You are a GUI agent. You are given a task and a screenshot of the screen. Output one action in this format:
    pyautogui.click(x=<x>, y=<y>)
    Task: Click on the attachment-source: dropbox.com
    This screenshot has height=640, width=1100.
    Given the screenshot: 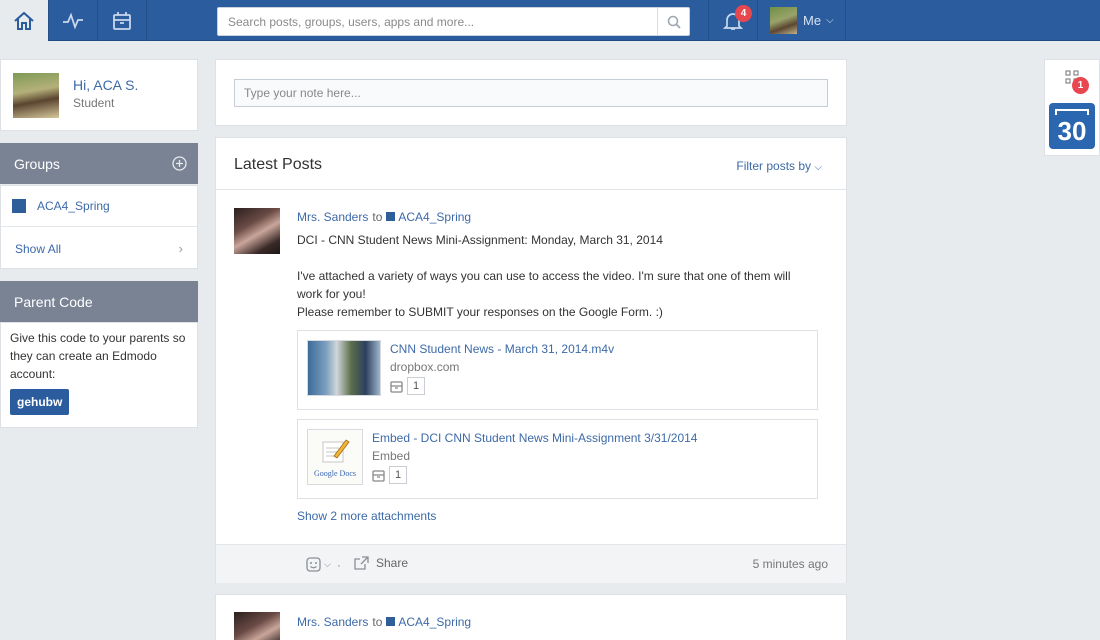 What is the action you would take?
    pyautogui.click(x=425, y=367)
    